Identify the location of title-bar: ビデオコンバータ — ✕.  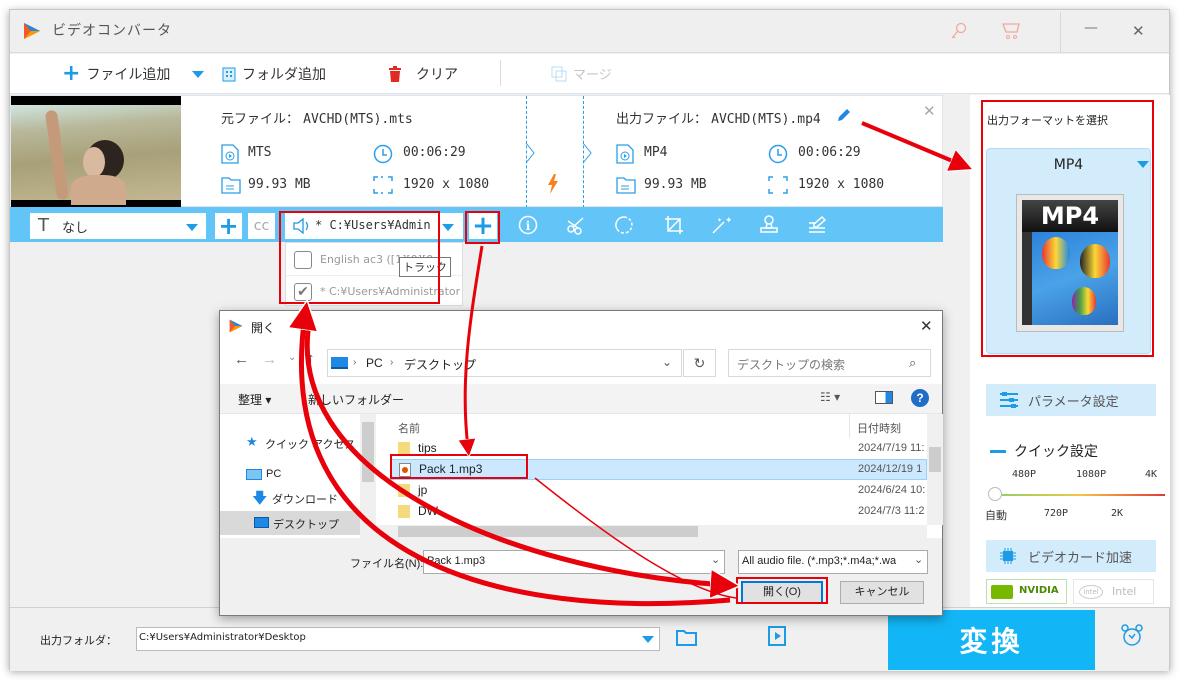
(589, 31).